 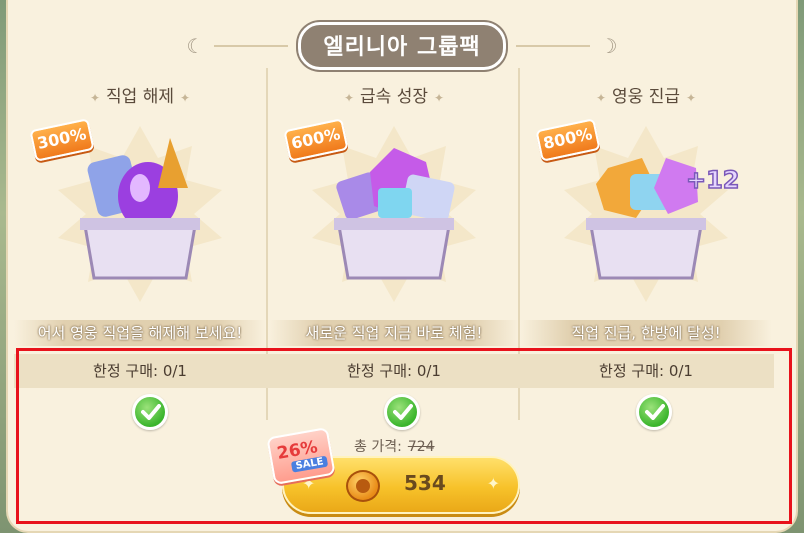 I want to click on item-title: ✦ 영웅 진급 ✦, so click(x=646, y=97).